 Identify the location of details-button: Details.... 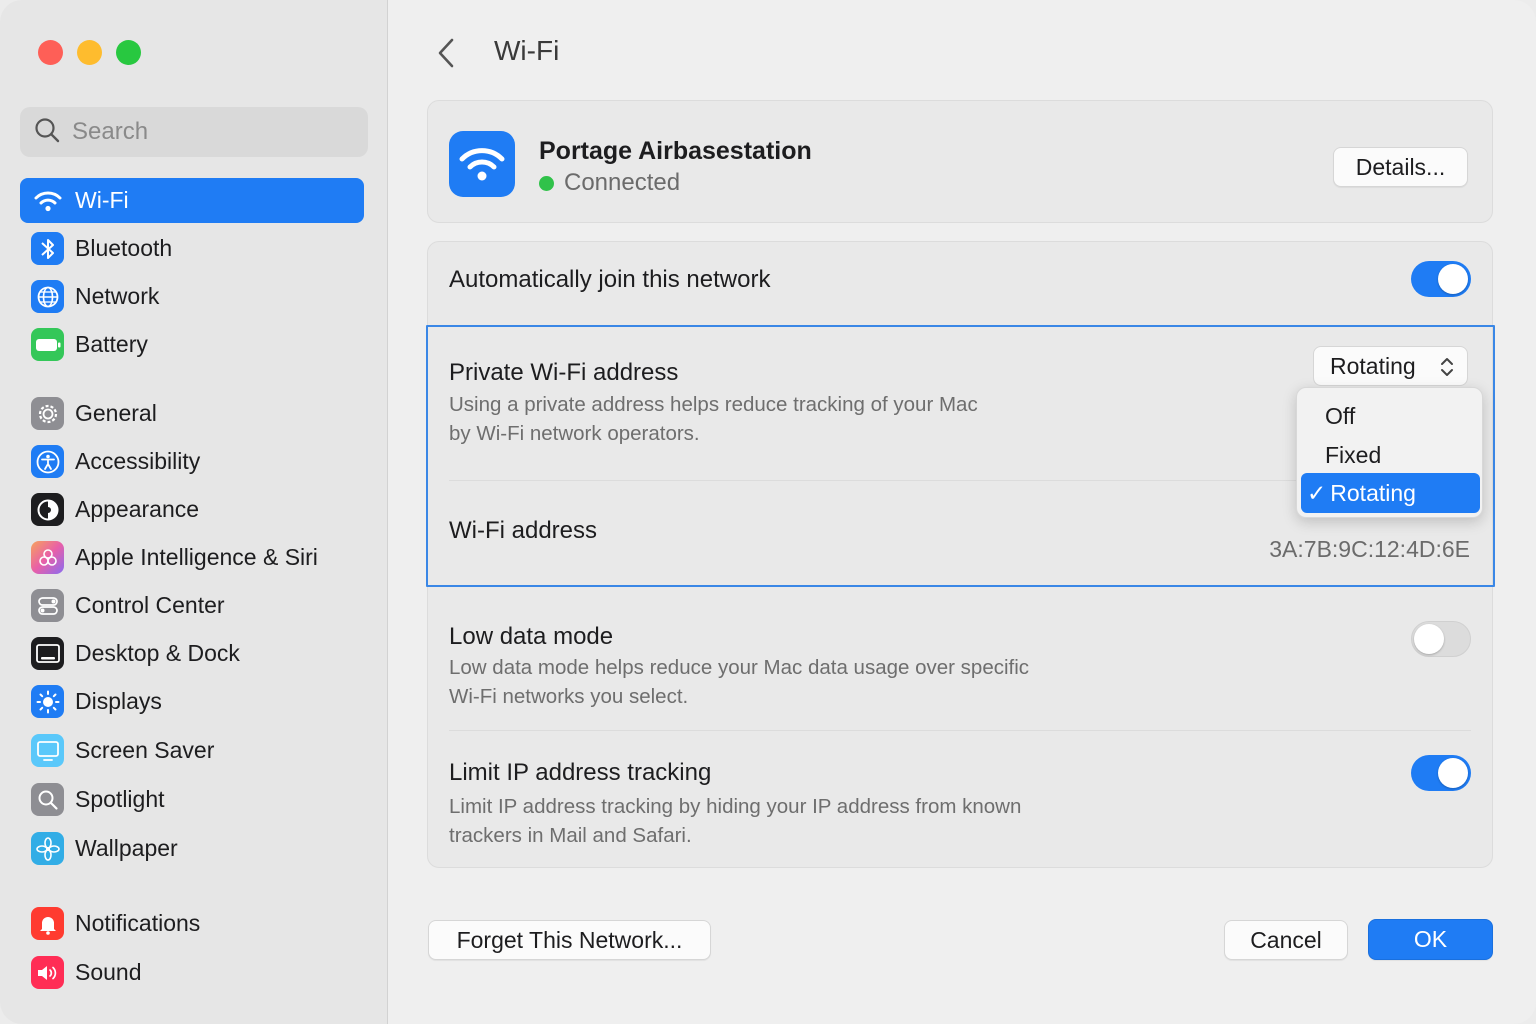
(1400, 167).